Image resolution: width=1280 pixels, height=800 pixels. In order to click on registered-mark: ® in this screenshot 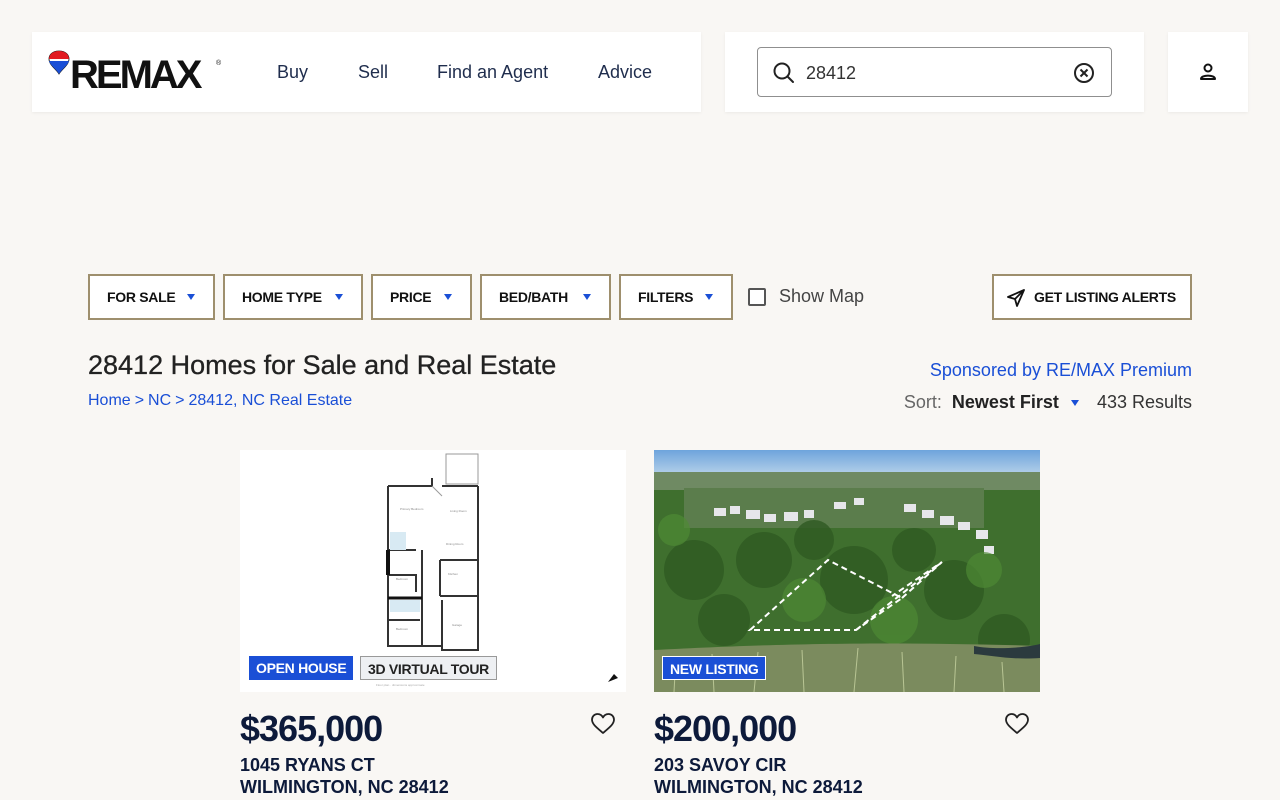, I will do `click(219, 63)`.